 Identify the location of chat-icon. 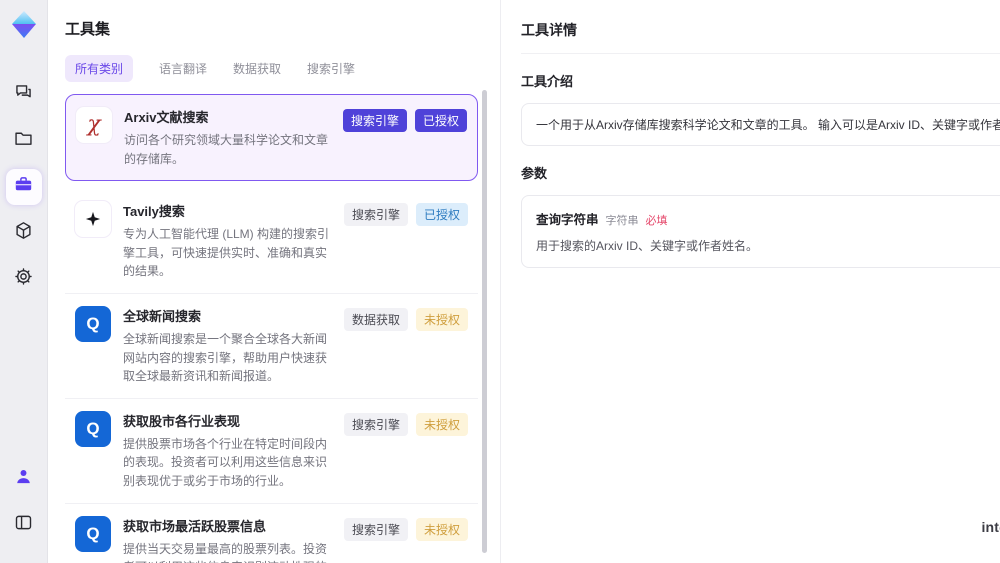
(23, 95).